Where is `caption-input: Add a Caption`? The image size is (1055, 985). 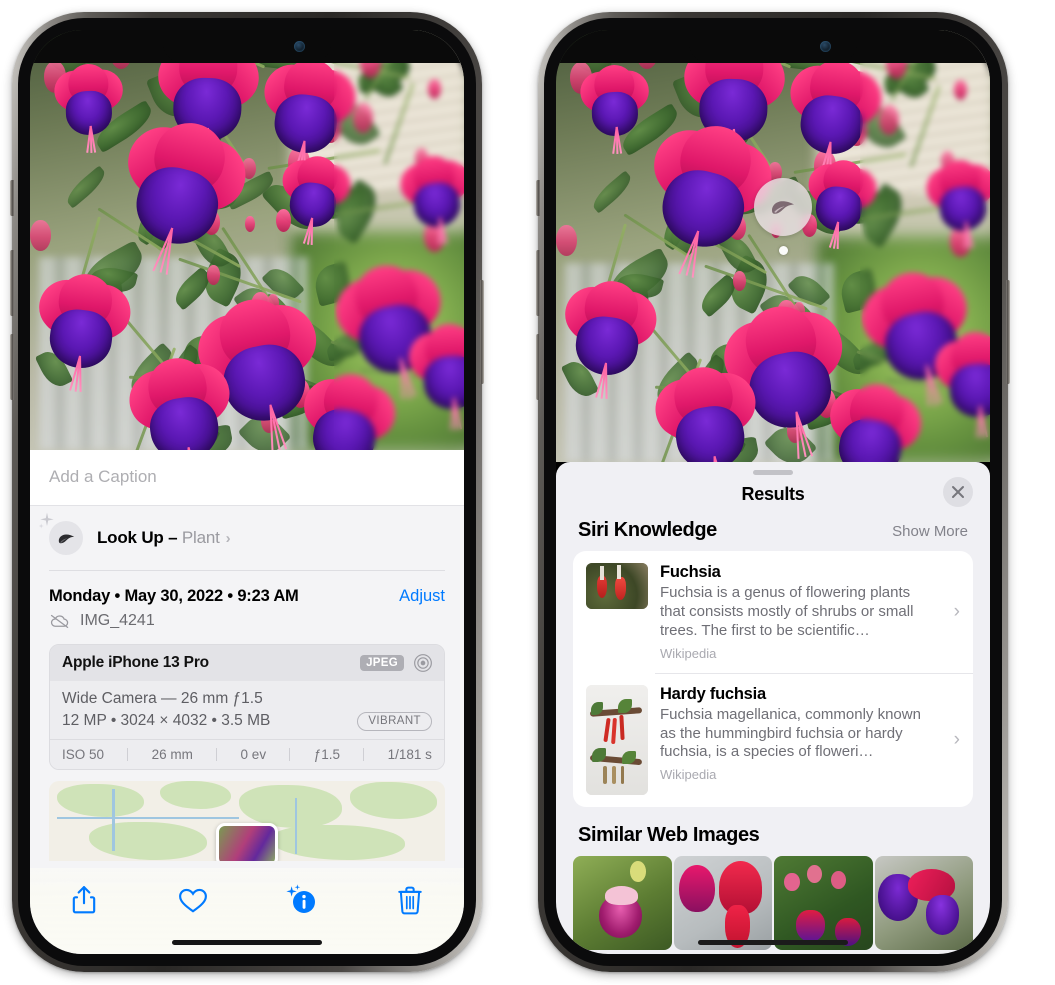
caption-input: Add a Caption is located at coordinates (247, 477).